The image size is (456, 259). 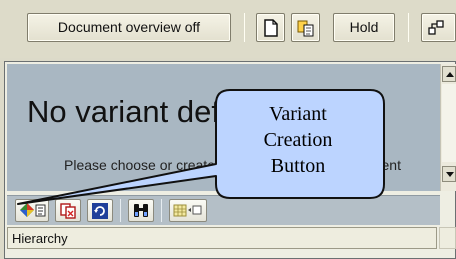 I want to click on callout-text: Variant Creation Button, so click(x=298, y=140).